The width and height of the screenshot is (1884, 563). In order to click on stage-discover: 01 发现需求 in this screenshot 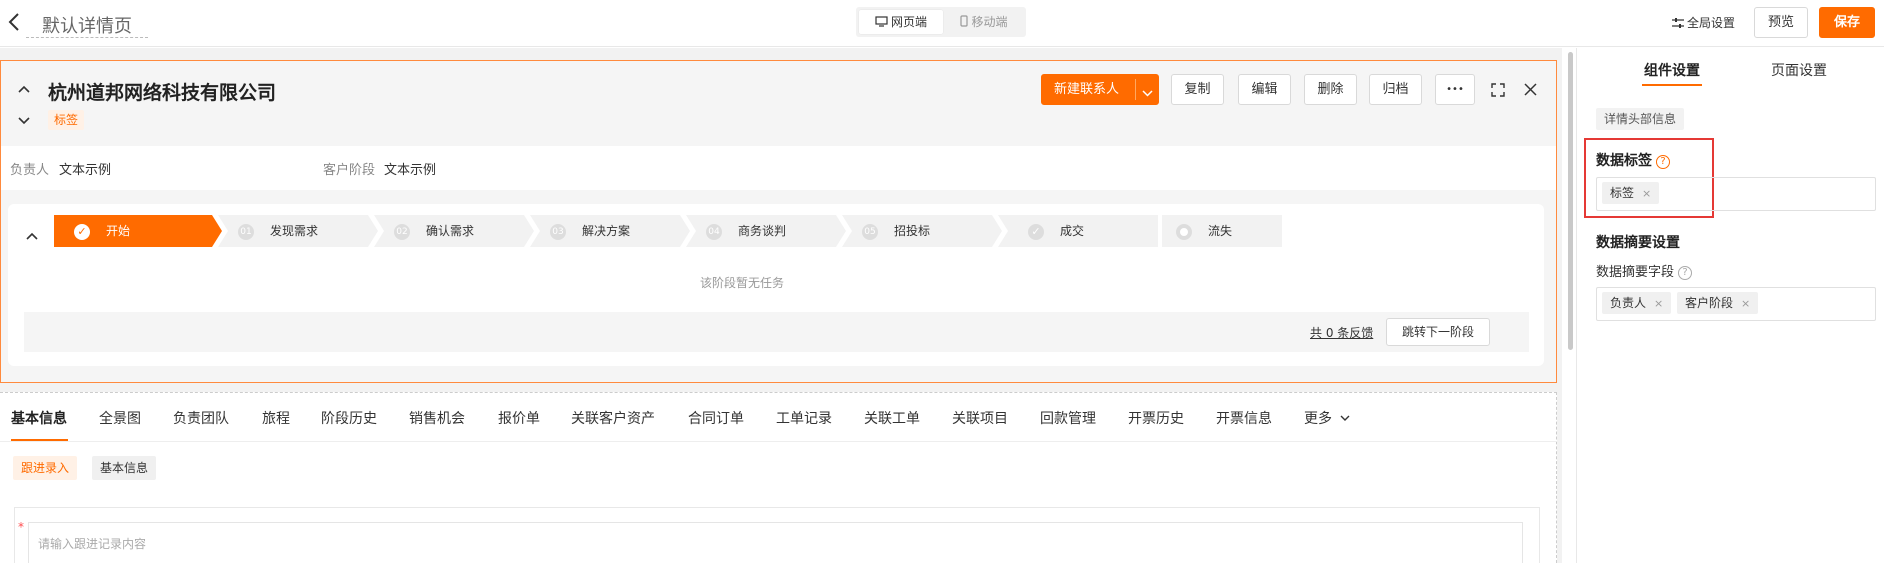, I will do `click(278, 231)`.